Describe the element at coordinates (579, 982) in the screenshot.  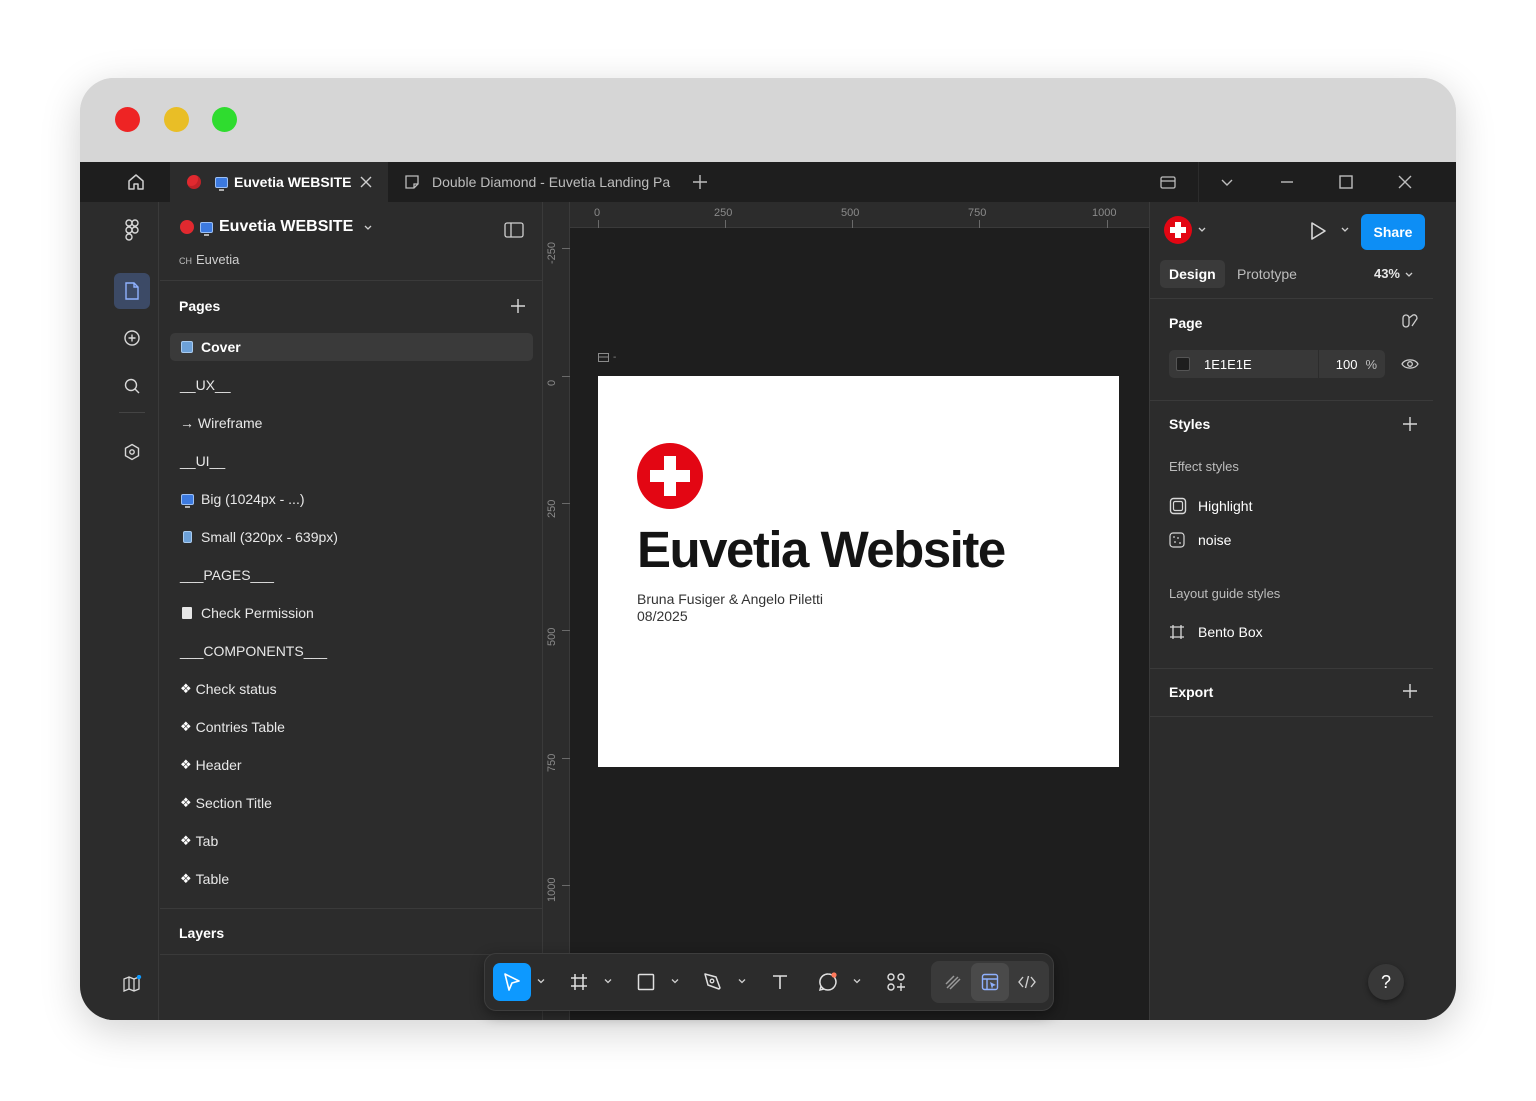
I see `frame-tool-button` at that location.